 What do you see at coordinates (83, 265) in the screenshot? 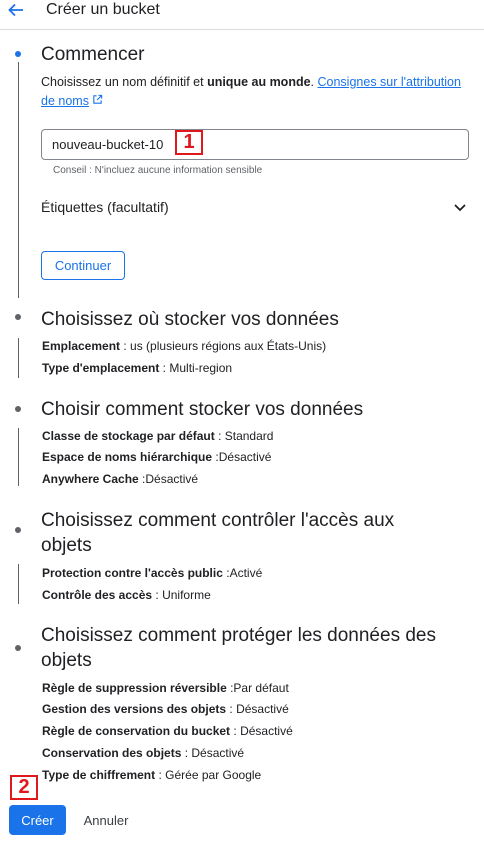
I see `continue-button: Continuer` at bounding box center [83, 265].